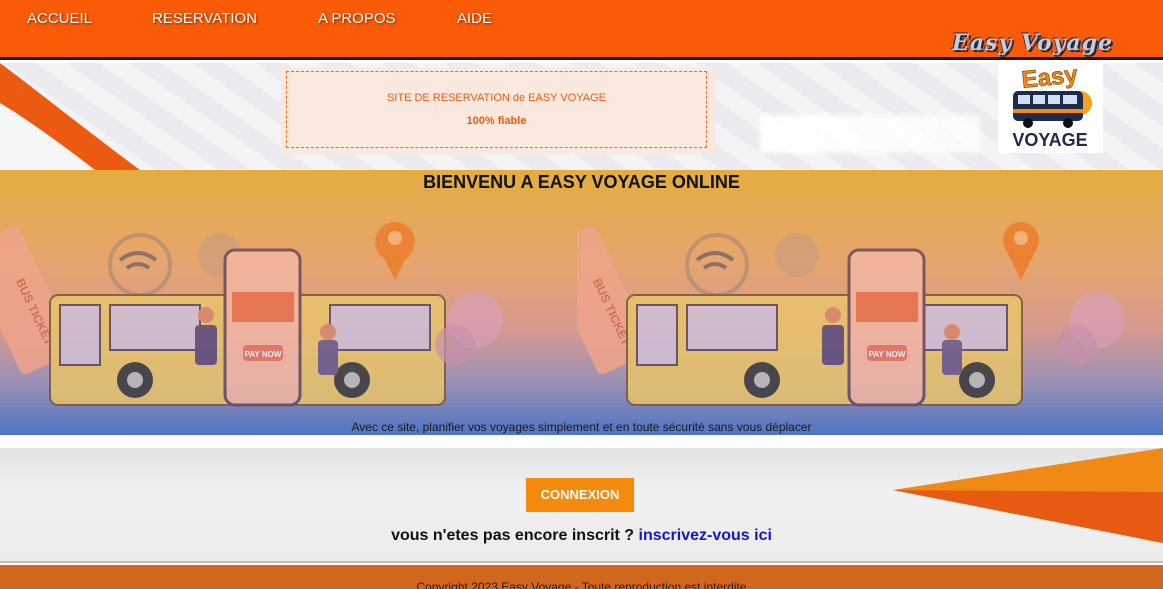 This screenshot has width=1163, height=589. Describe the element at coordinates (496, 121) in the screenshot. I see `notice-reliability: 100% fiable` at that location.